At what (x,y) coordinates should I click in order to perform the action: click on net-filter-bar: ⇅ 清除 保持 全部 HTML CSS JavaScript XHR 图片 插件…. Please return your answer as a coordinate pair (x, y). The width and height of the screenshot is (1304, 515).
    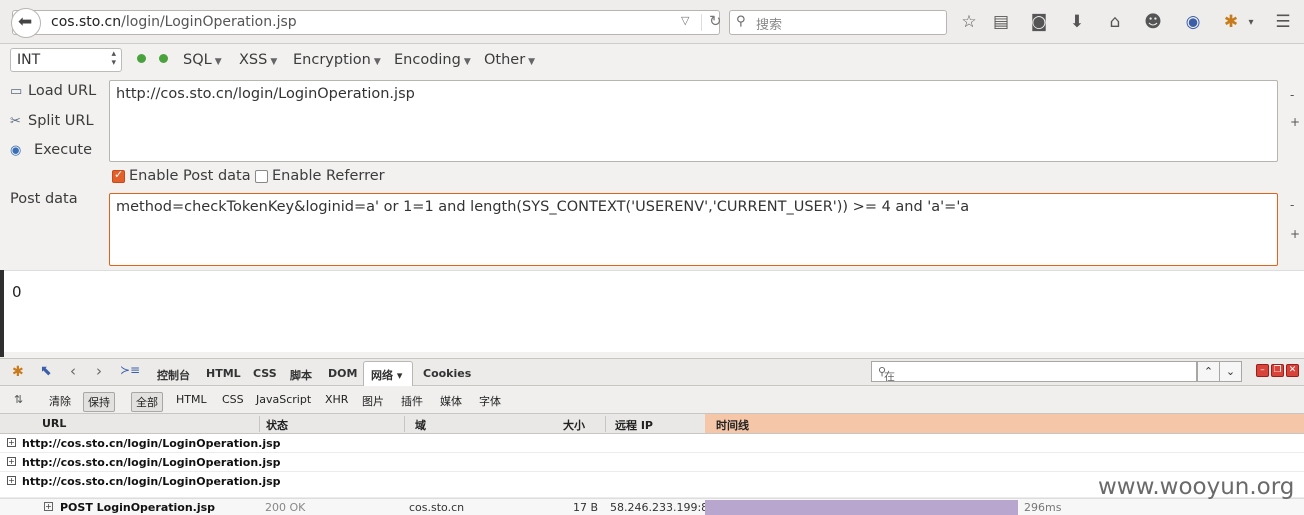
    Looking at the image, I should click on (652, 400).